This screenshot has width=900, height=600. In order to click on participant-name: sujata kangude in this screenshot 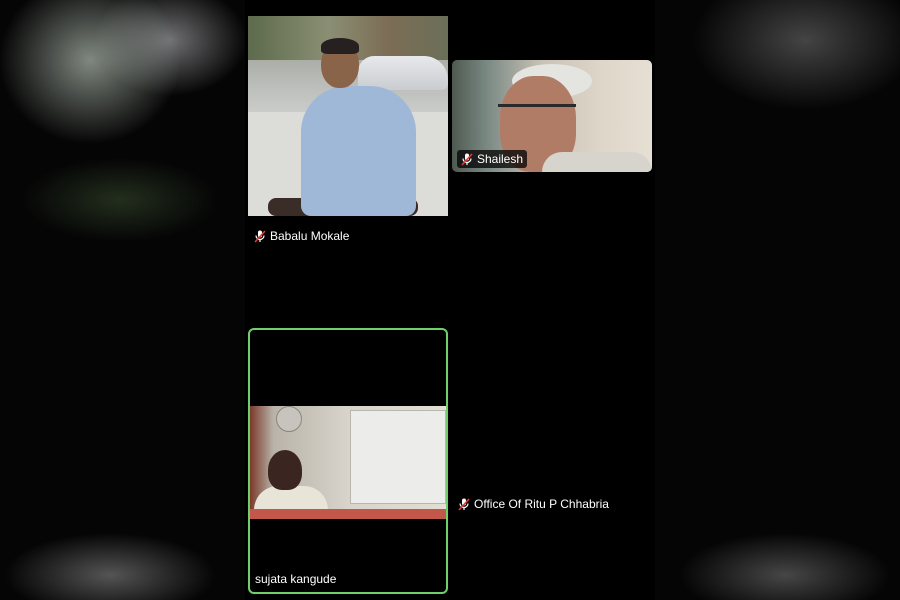, I will do `click(296, 579)`.